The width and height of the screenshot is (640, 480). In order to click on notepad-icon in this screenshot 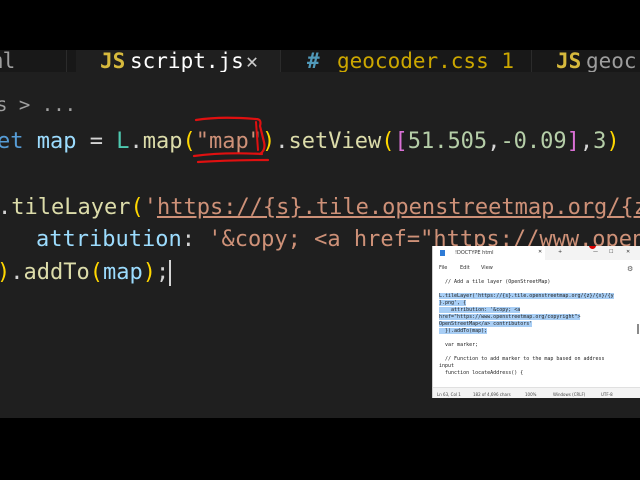, I will do `click(442, 253)`.